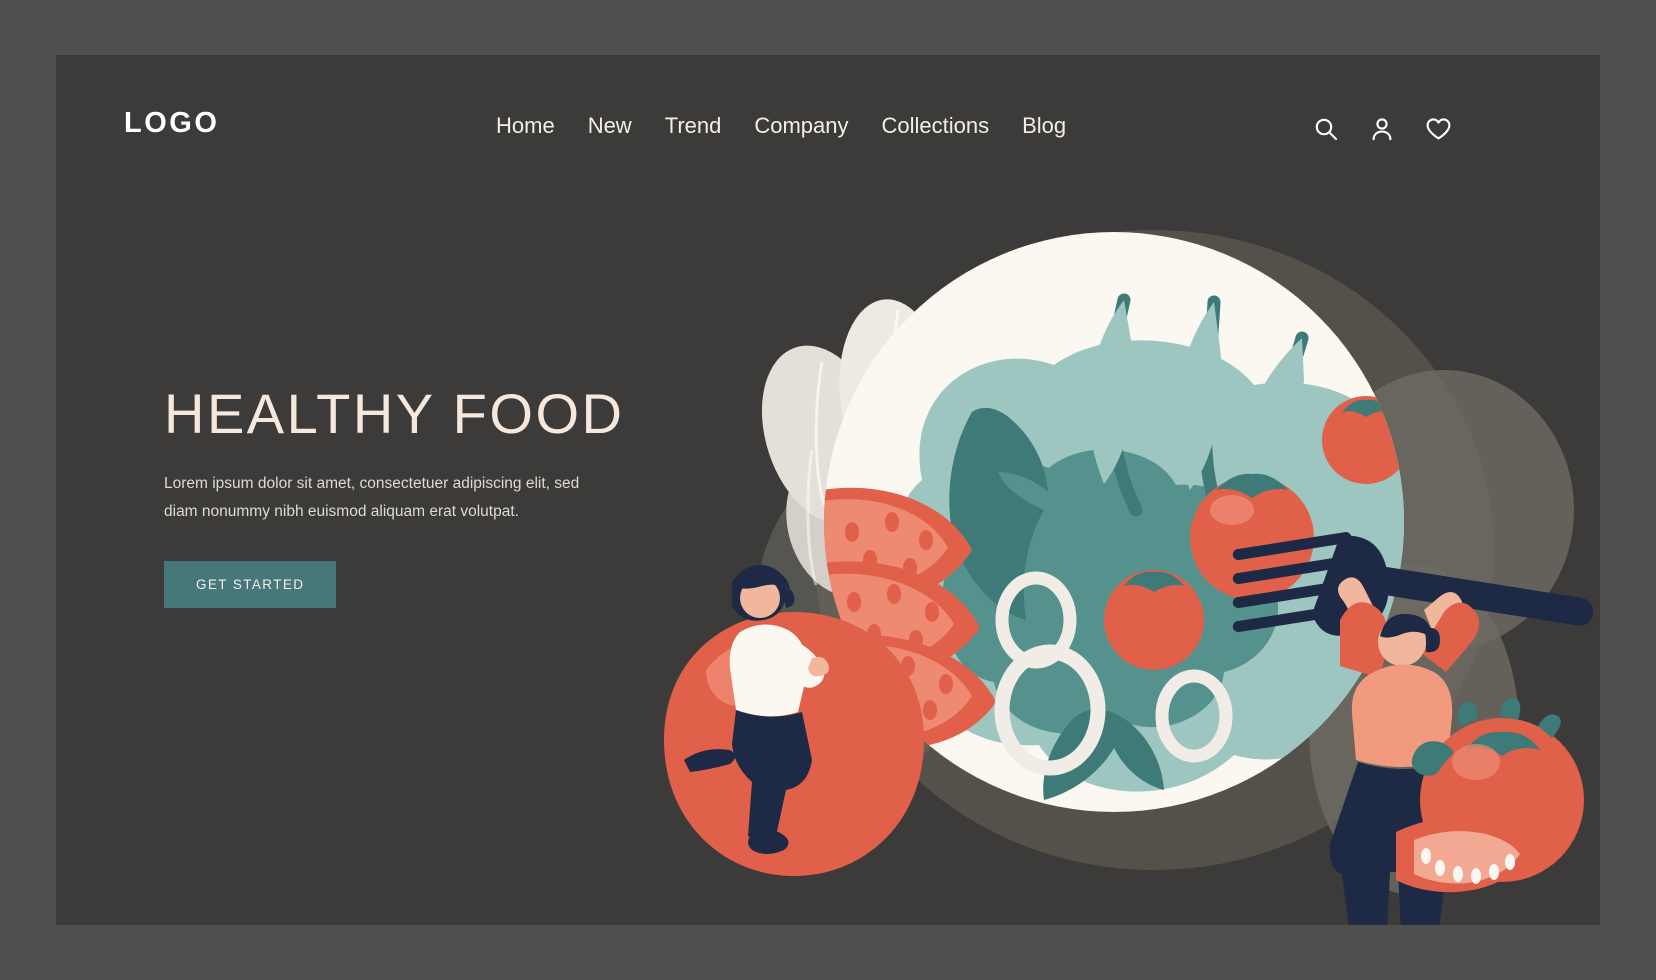  What do you see at coordinates (693, 126) in the screenshot?
I see `nav-item-trend: Trend` at bounding box center [693, 126].